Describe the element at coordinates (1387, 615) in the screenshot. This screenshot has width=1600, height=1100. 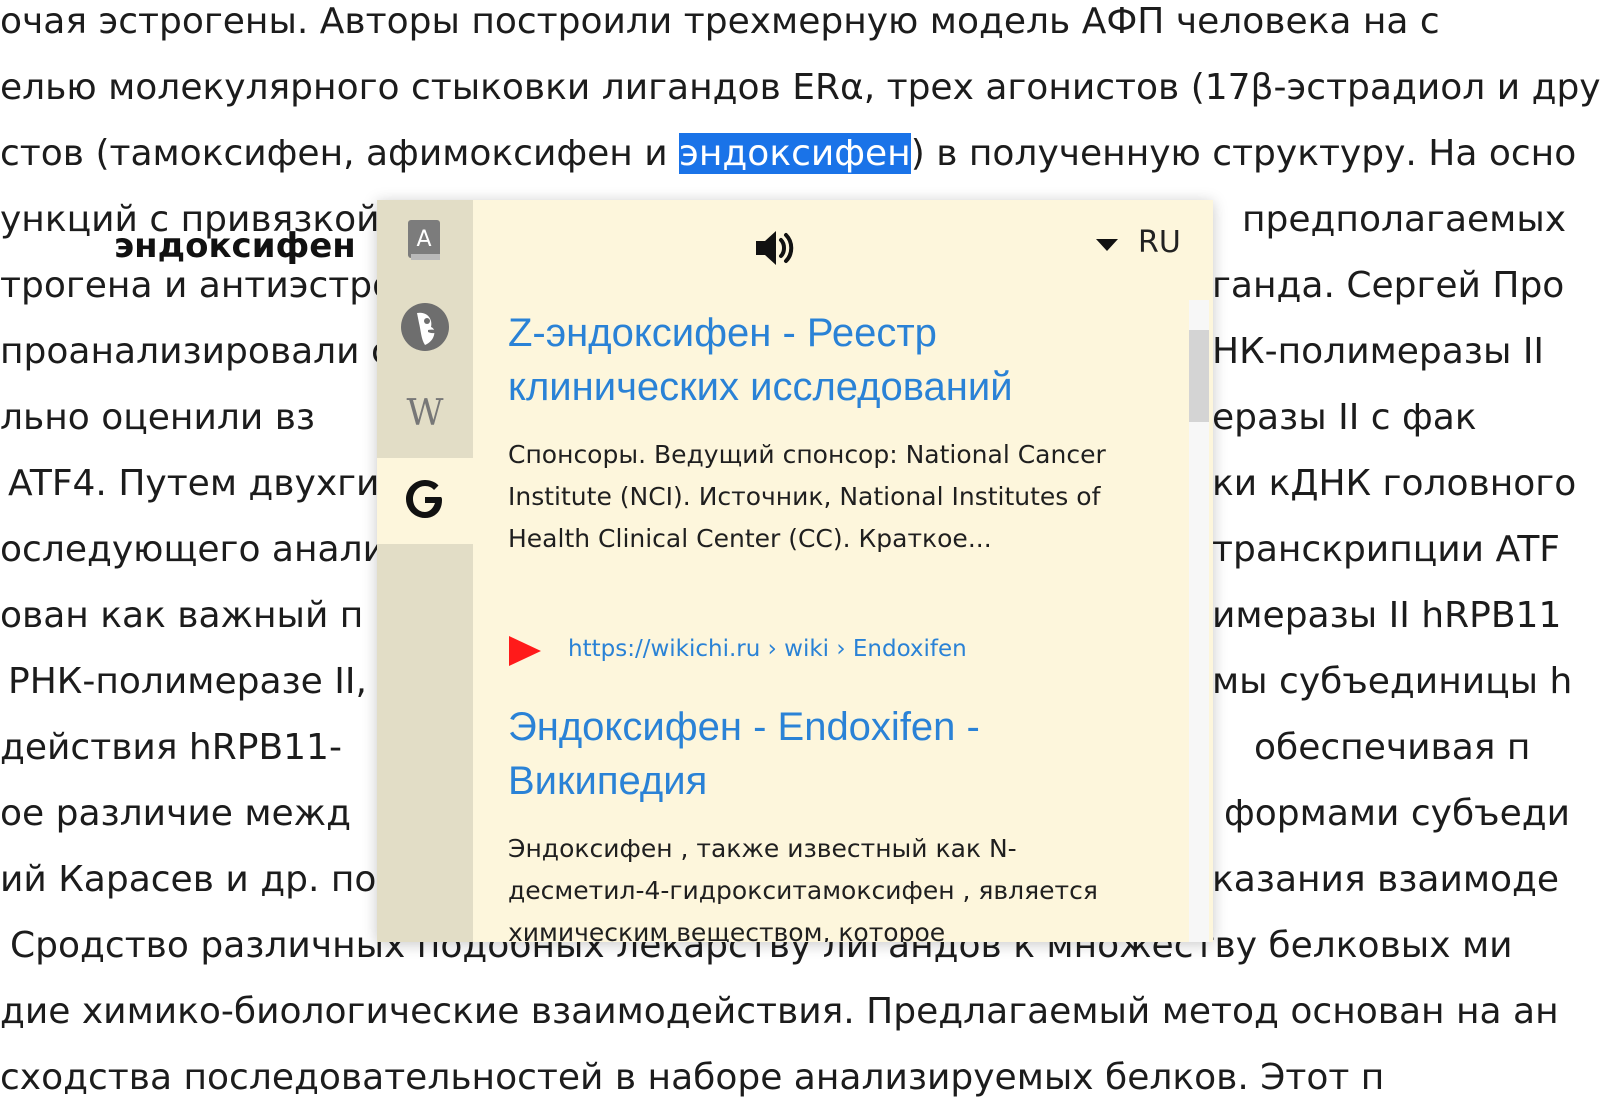
I see `doc-fragment: имеразы II hRPB11` at that location.